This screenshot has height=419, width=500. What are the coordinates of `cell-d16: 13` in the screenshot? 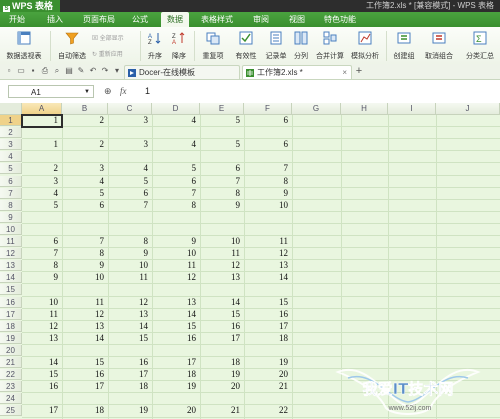 It's located at (176, 302).